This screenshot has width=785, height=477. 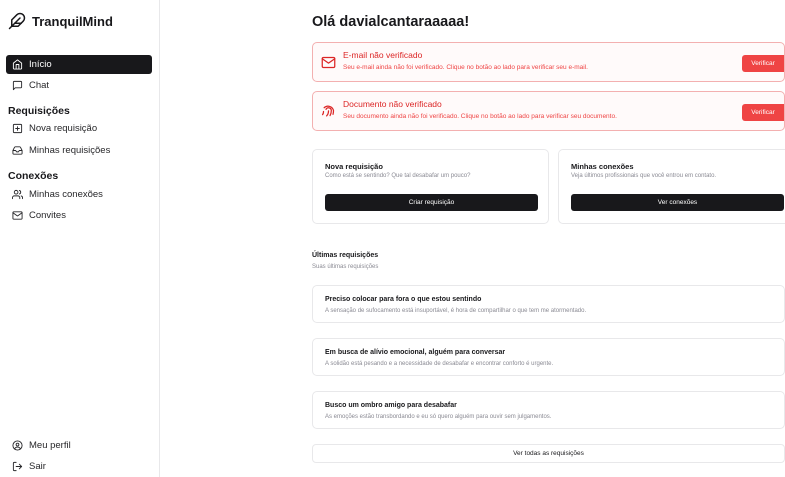 What do you see at coordinates (354, 166) in the screenshot?
I see `card-title: Nova requisição` at bounding box center [354, 166].